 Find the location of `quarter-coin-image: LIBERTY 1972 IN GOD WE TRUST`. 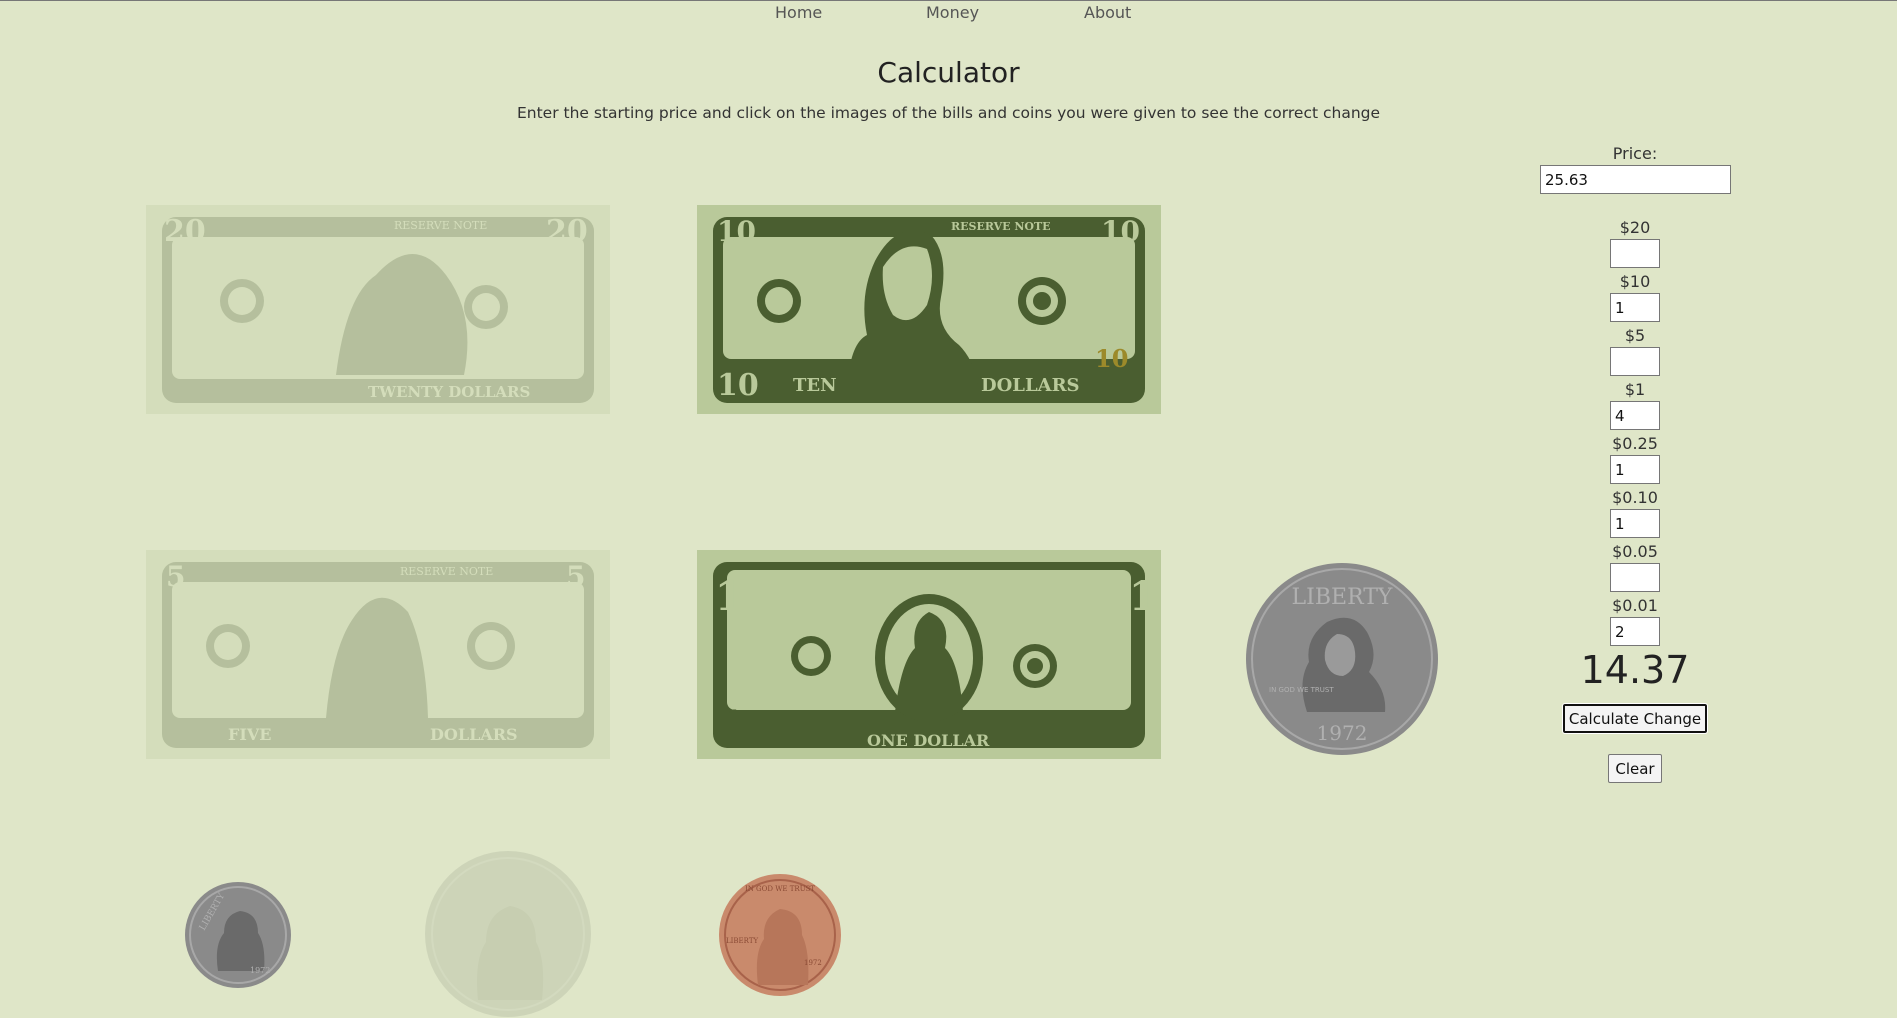

quarter-coin-image: LIBERTY 1972 IN GOD WE TRUST is located at coordinates (1342, 659).